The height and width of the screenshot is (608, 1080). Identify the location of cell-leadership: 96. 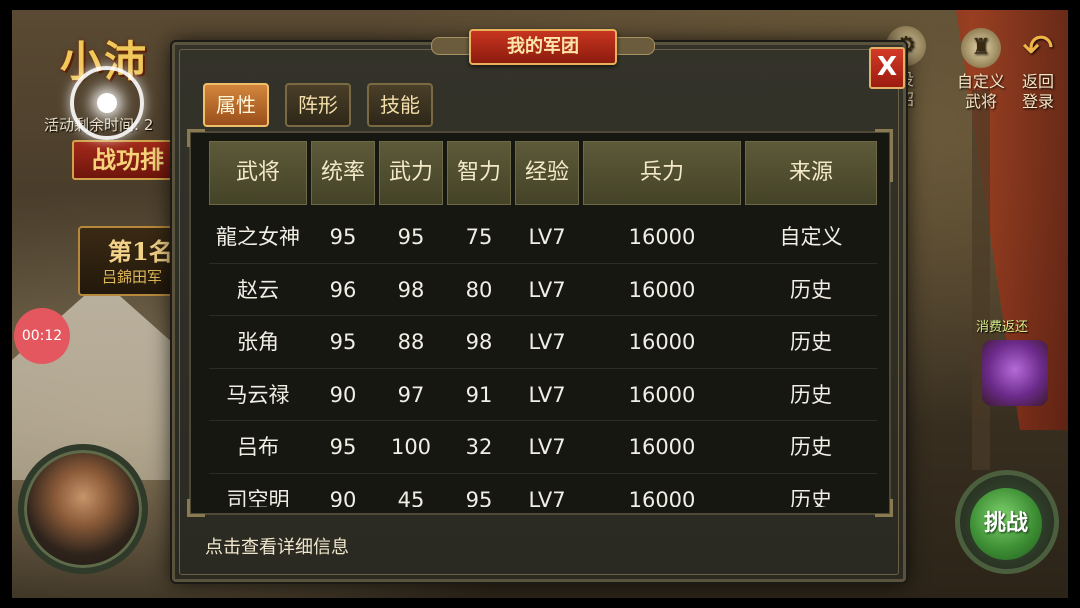
(343, 289).